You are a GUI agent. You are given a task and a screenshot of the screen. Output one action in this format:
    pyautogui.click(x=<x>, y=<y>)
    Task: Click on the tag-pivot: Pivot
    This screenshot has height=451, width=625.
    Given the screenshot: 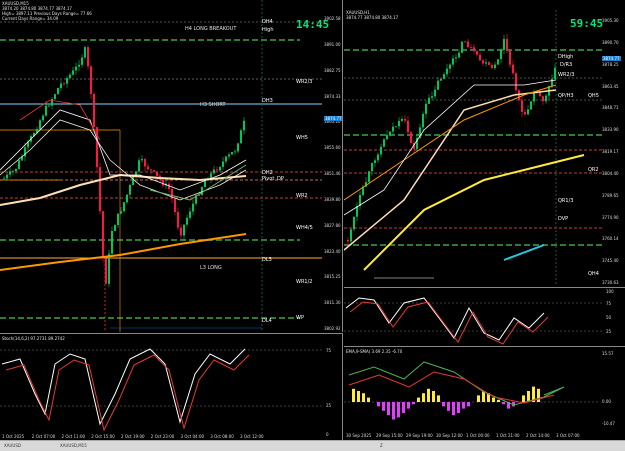 What is the action you would take?
    pyautogui.click(x=268, y=179)
    